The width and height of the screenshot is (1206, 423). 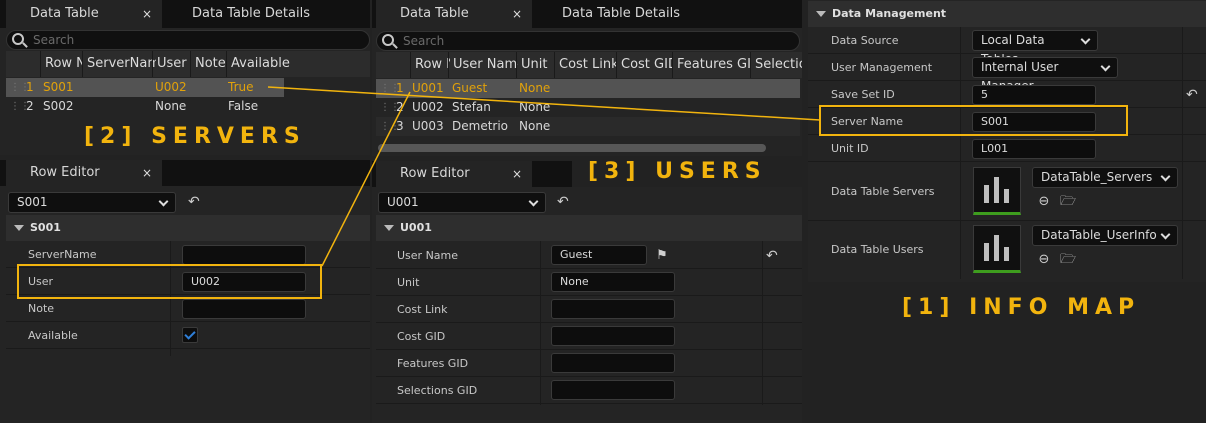 What do you see at coordinates (366, 179) in the screenshot?
I see `connector-user-to-u001` at bounding box center [366, 179].